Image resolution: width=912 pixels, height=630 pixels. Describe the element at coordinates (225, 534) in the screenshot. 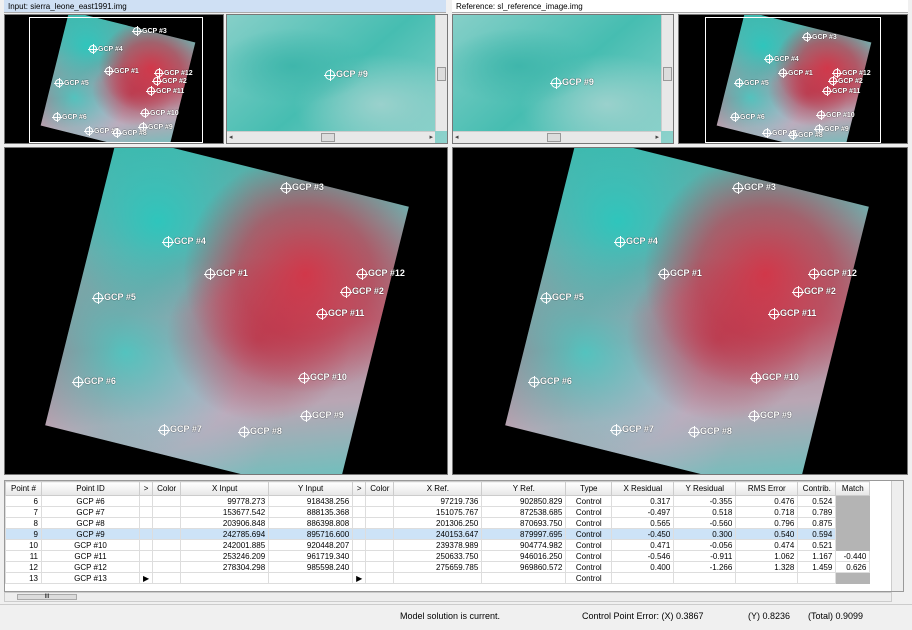

I see `table-cell: 242785.694` at that location.